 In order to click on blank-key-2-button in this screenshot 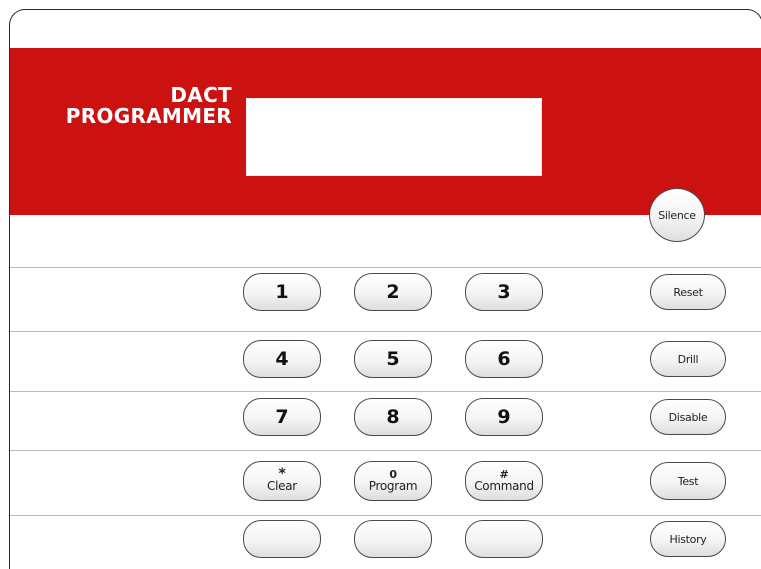, I will do `click(393, 539)`.